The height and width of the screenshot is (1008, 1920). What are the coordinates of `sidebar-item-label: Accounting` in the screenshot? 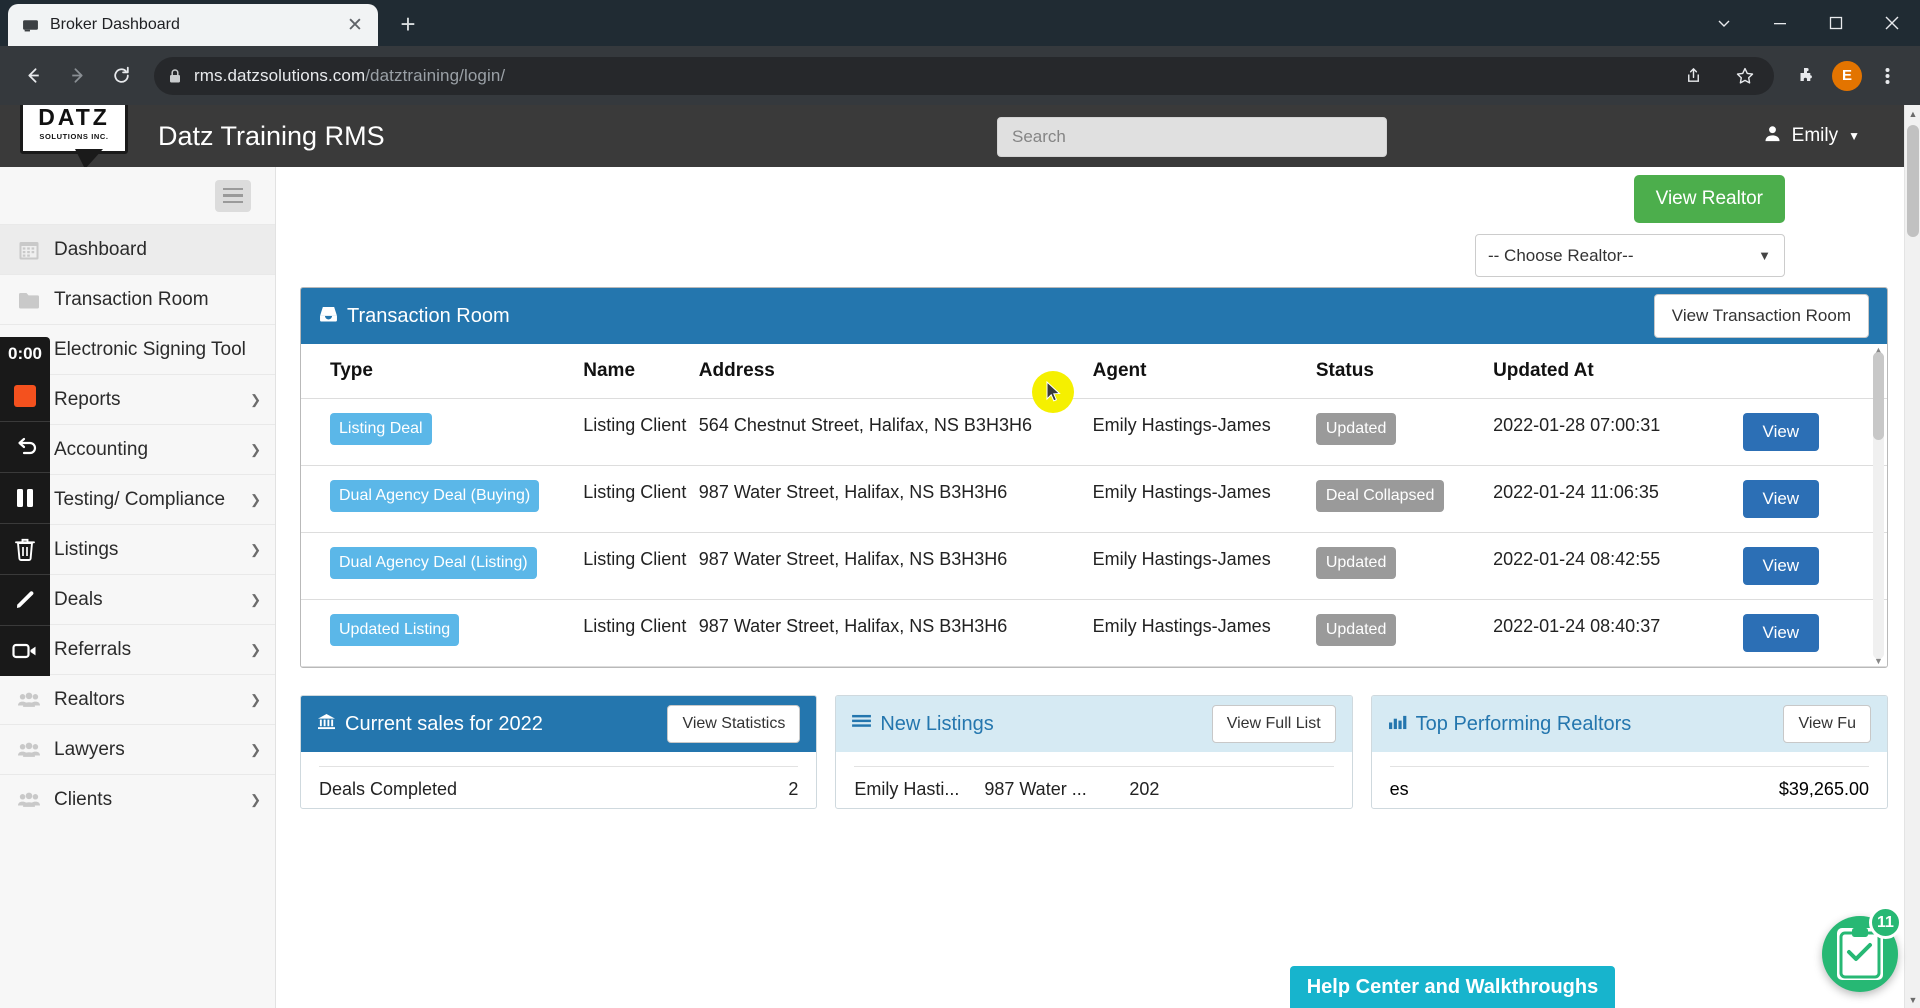 It's located at (101, 449).